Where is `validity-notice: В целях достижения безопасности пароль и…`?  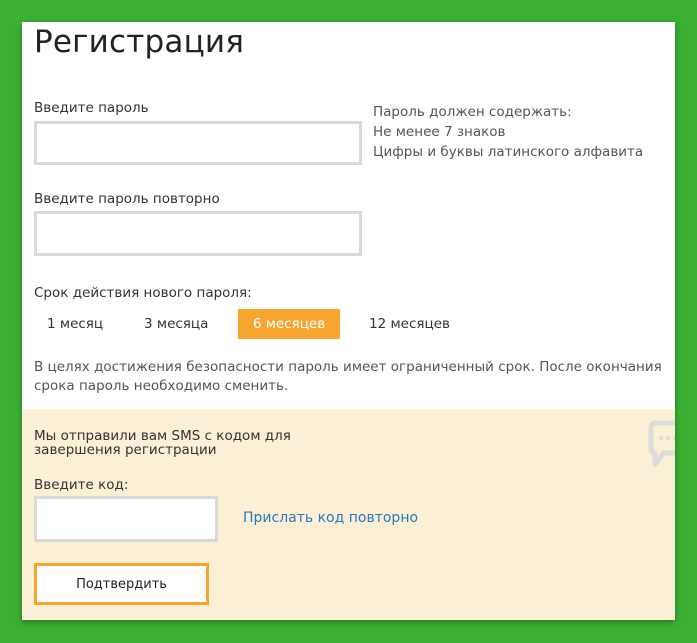
validity-notice: В целях достижения безопасности пароль и… is located at coordinates (348, 376).